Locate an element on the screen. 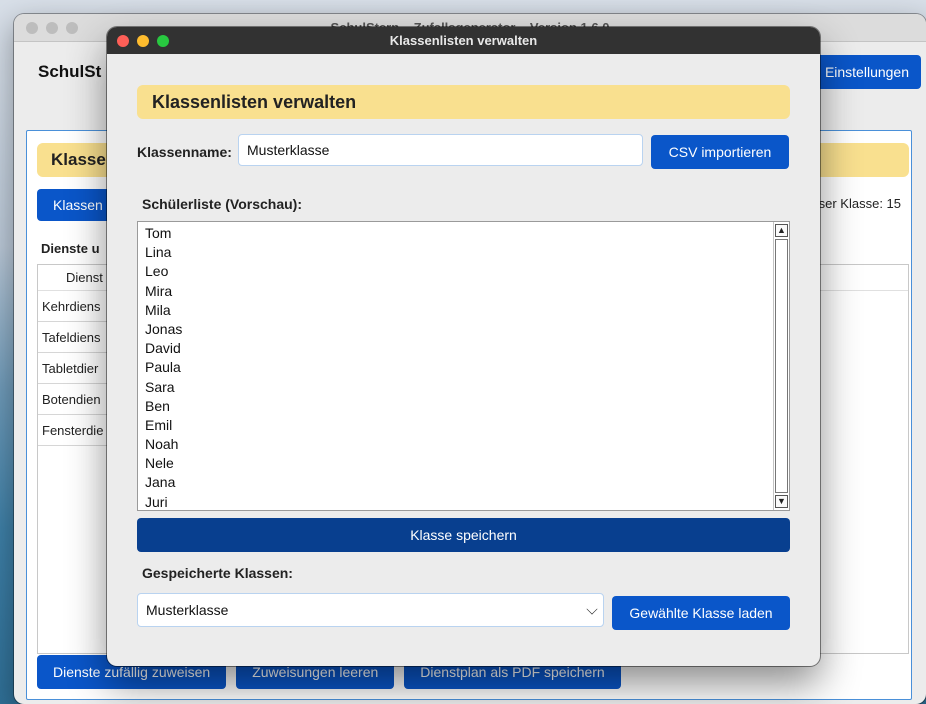  table-row: Botendien is located at coordinates (73, 399).